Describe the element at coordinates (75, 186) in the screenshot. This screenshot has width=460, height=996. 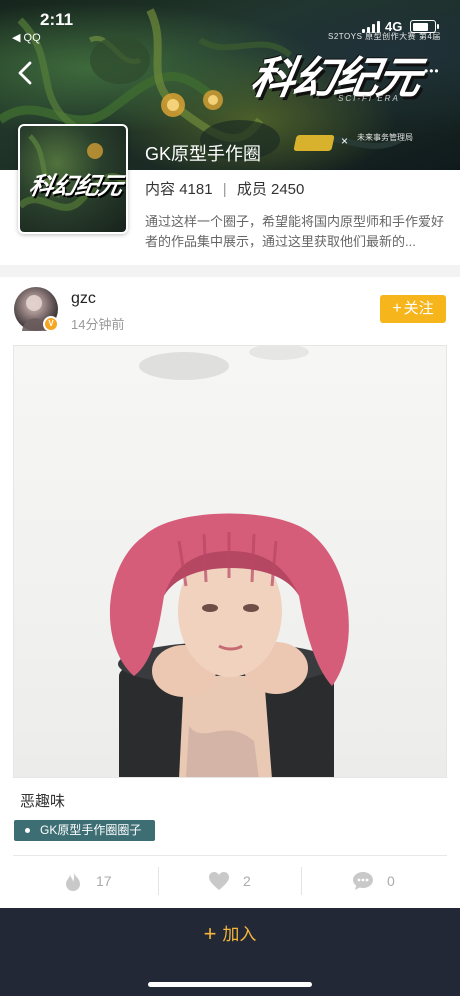
I see `circle-avatar-logo: 科幻纪元` at that location.